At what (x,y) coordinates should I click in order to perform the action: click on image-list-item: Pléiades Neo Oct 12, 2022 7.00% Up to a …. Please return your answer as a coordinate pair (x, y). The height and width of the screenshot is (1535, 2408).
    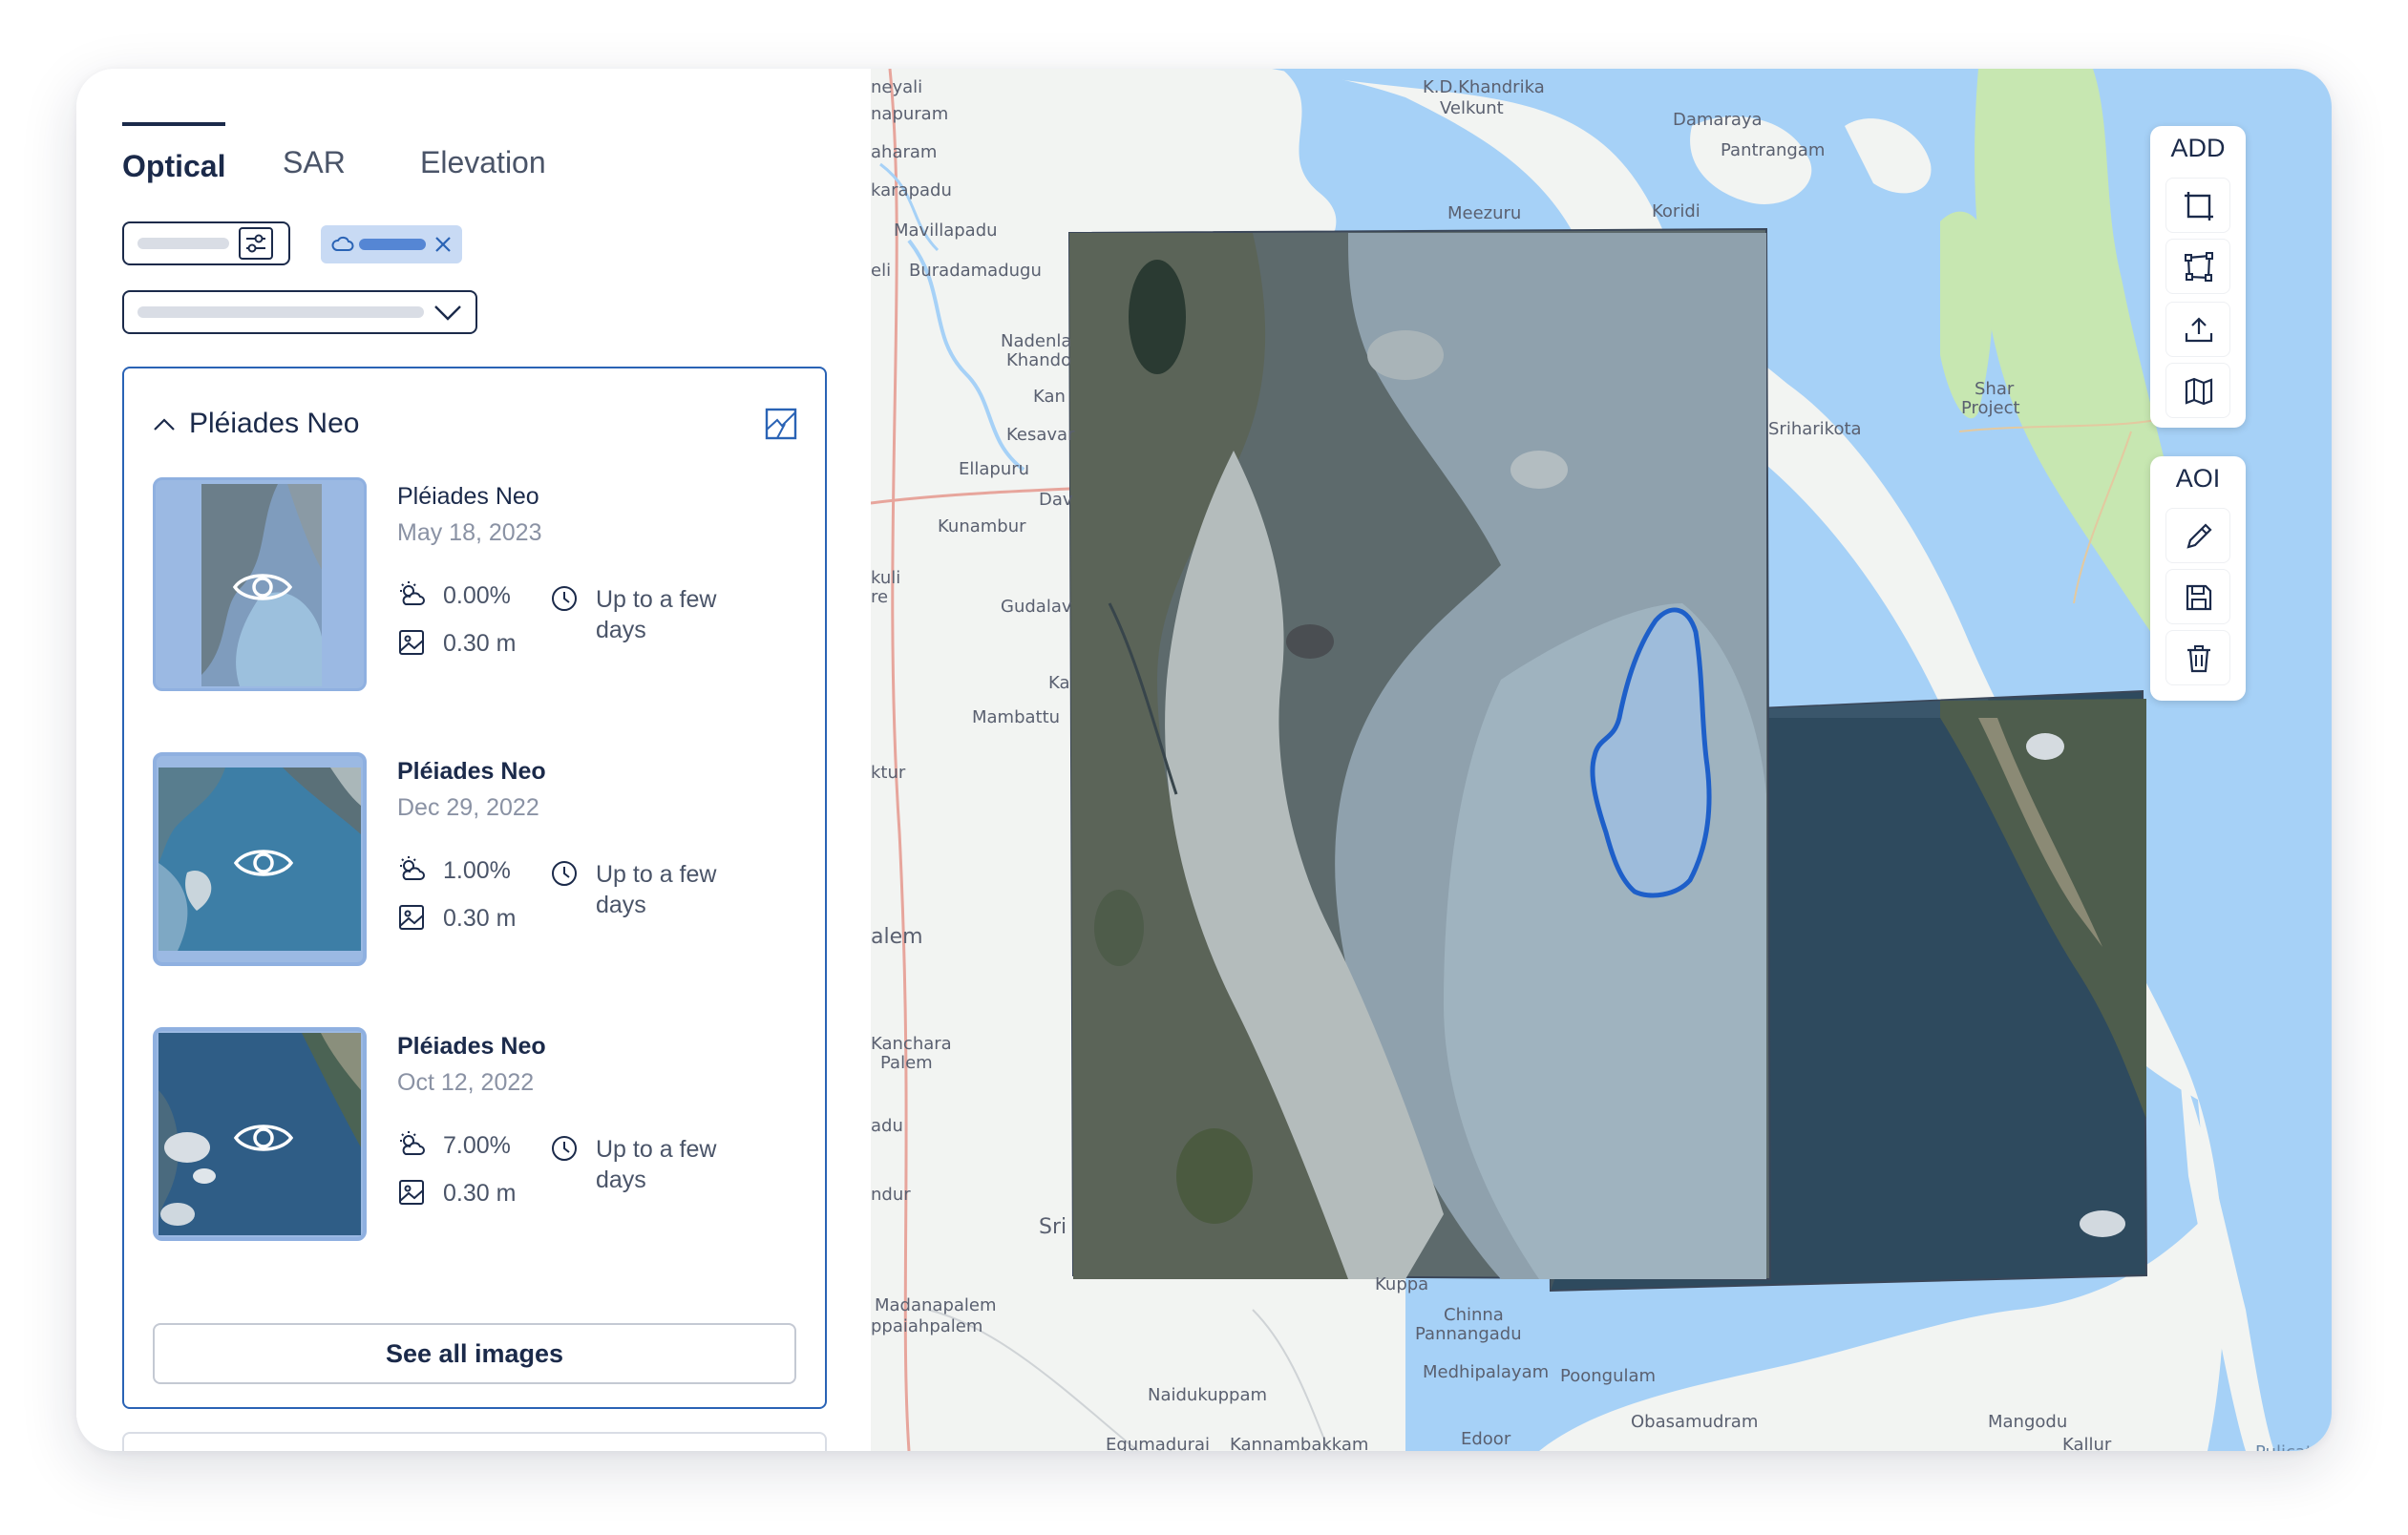
    Looking at the image, I should click on (458, 1137).